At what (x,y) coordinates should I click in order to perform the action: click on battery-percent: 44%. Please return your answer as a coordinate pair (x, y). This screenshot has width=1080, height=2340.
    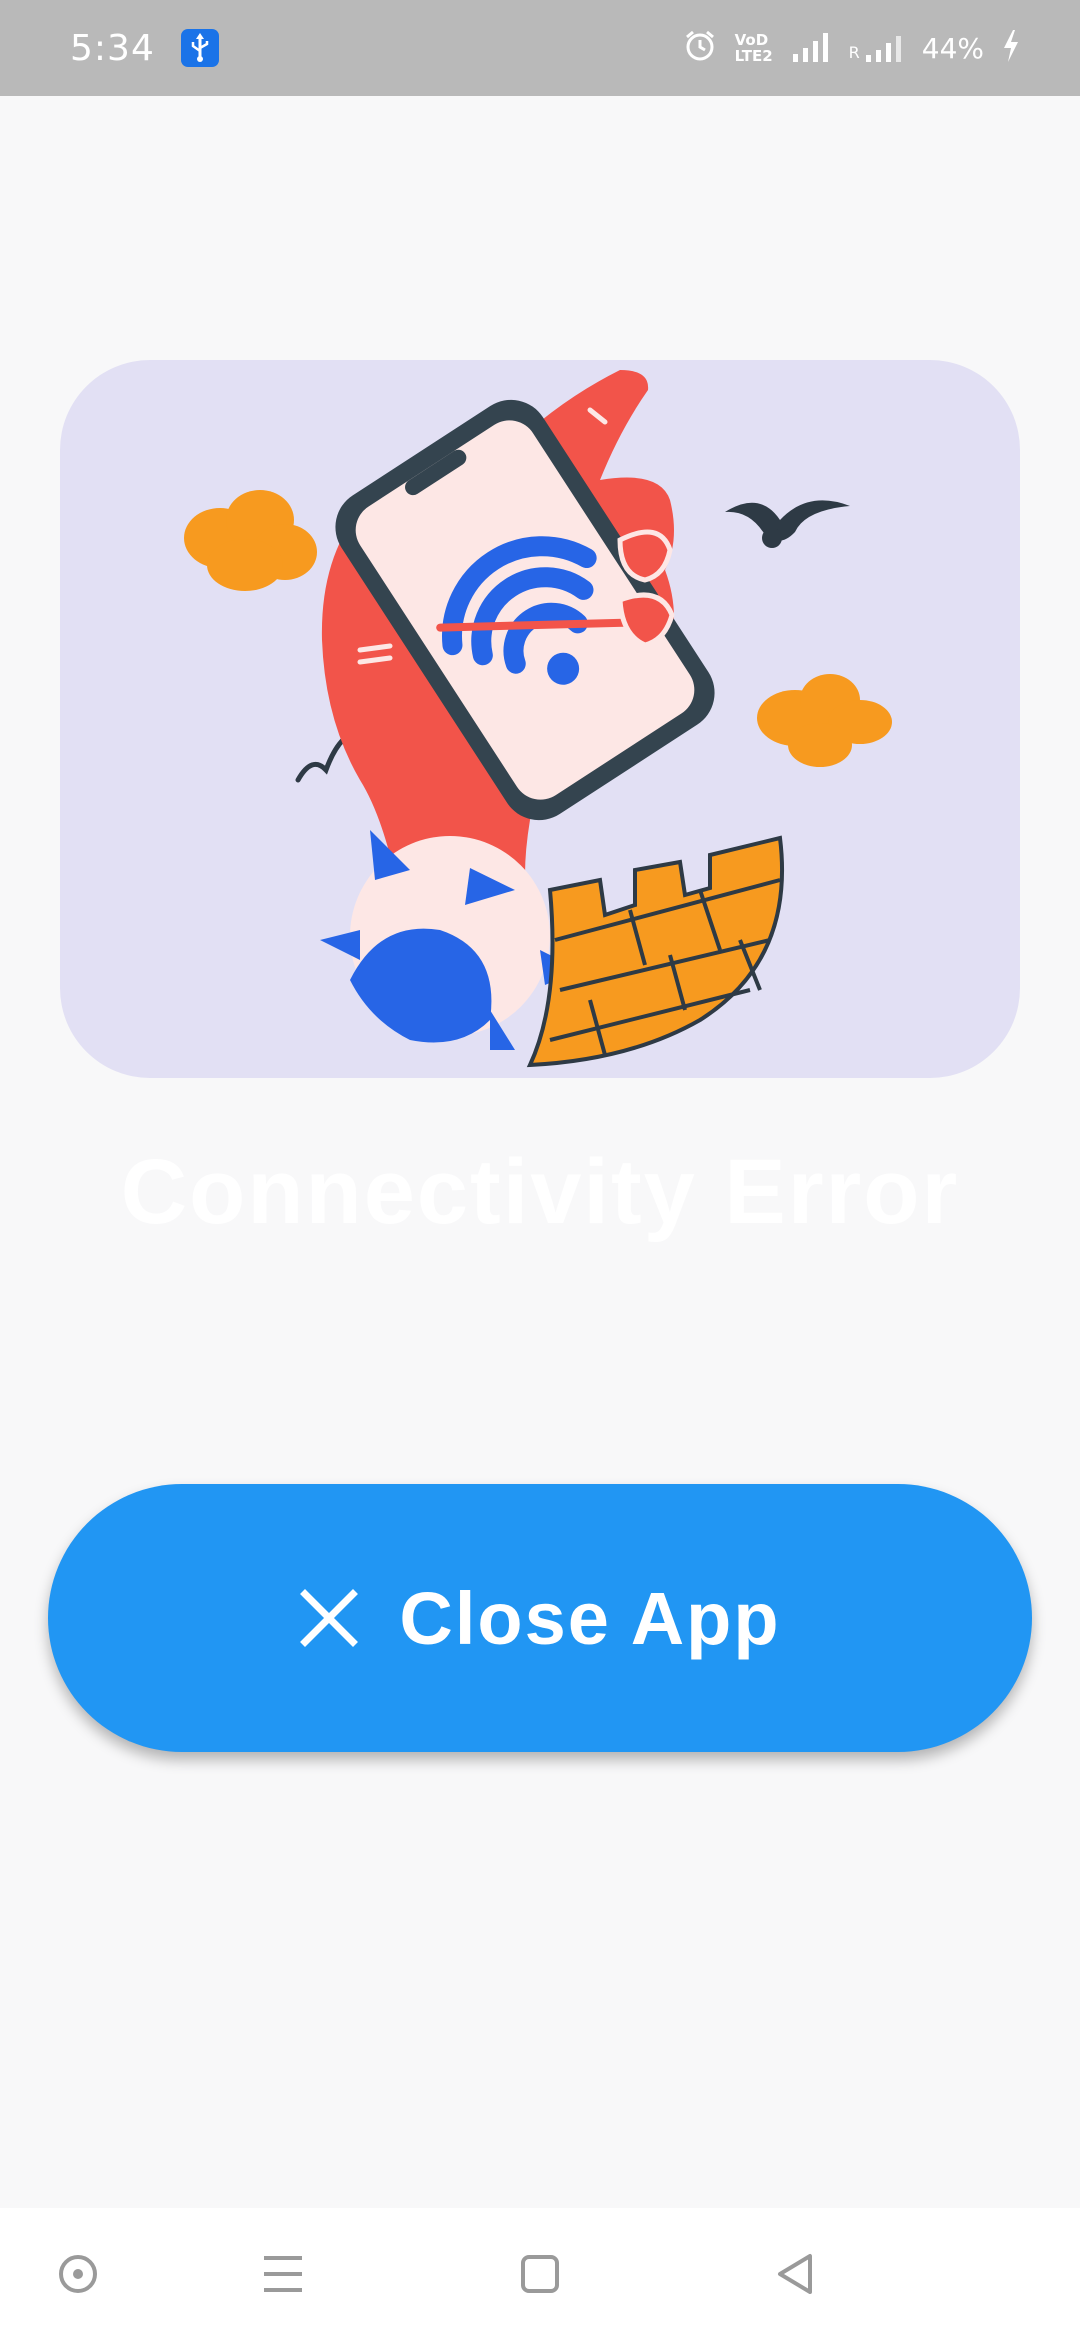
    Looking at the image, I should click on (952, 48).